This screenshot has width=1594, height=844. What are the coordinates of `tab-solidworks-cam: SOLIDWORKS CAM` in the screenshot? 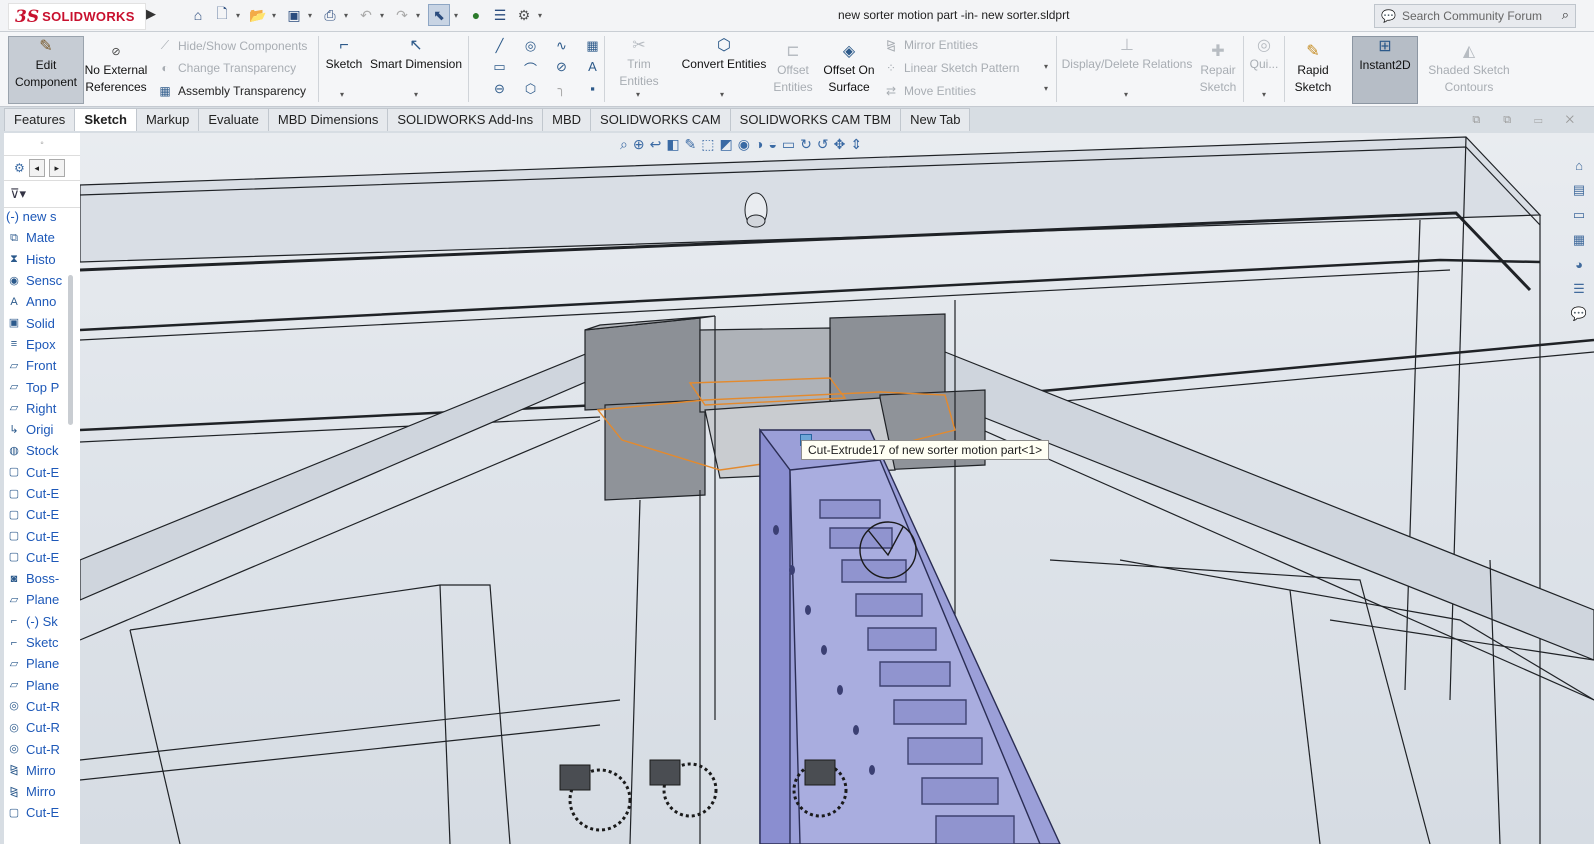 It's located at (660, 119).